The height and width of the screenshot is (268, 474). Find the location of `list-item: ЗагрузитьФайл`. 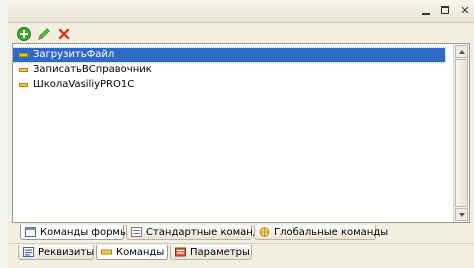

list-item: ЗагрузитьФайл is located at coordinates (229, 55).